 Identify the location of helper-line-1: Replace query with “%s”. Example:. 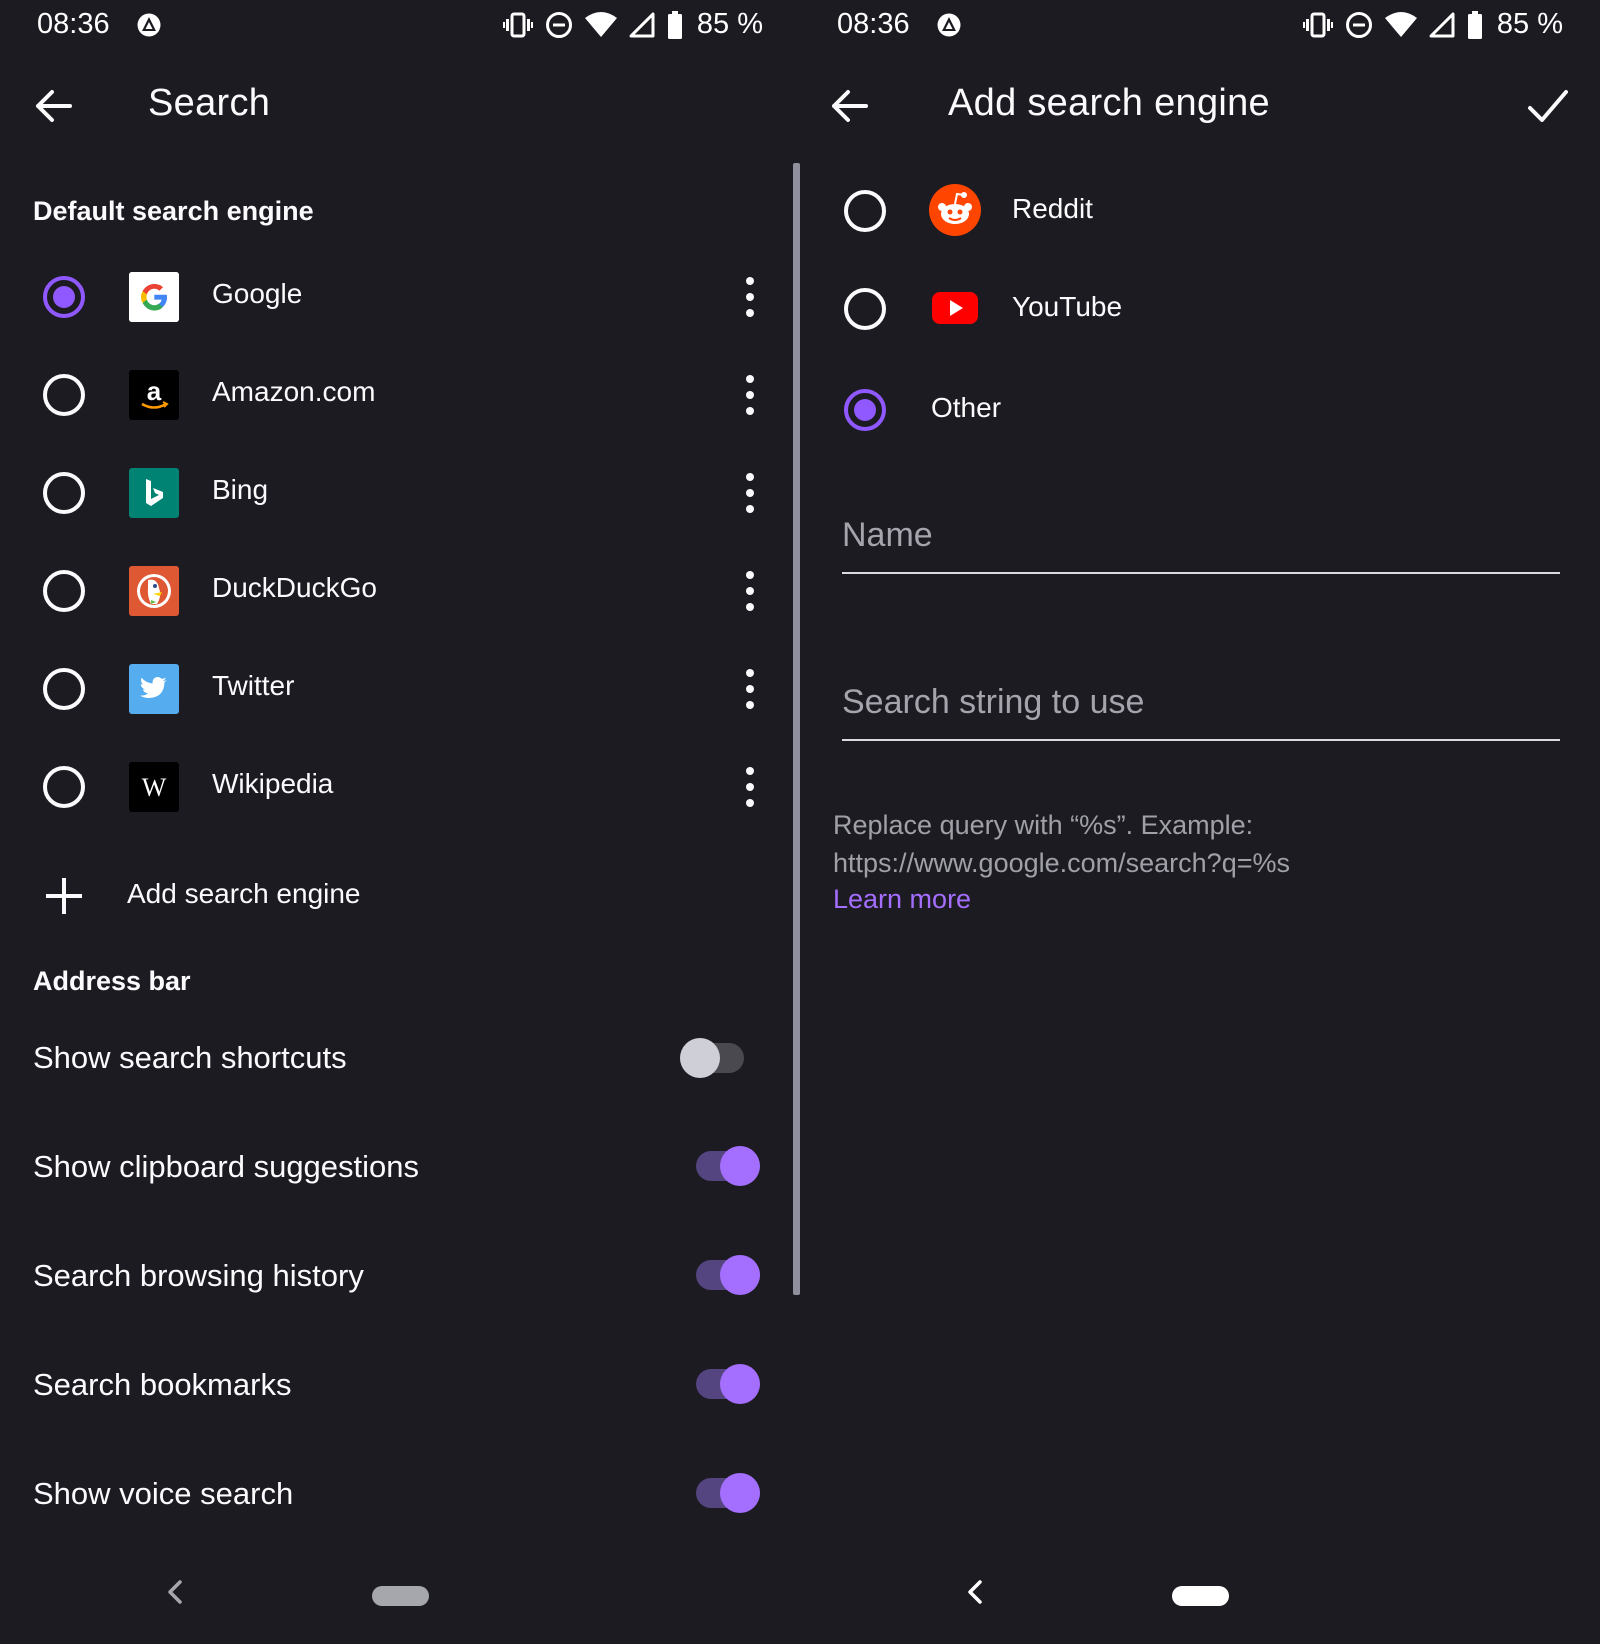
(1043, 825).